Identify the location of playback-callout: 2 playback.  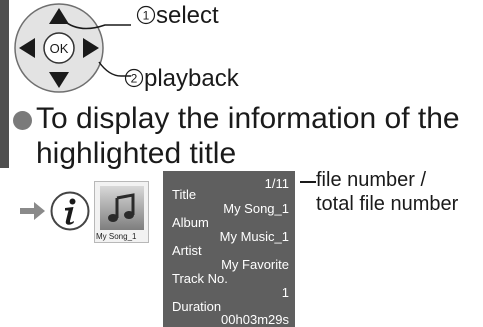
(181, 79).